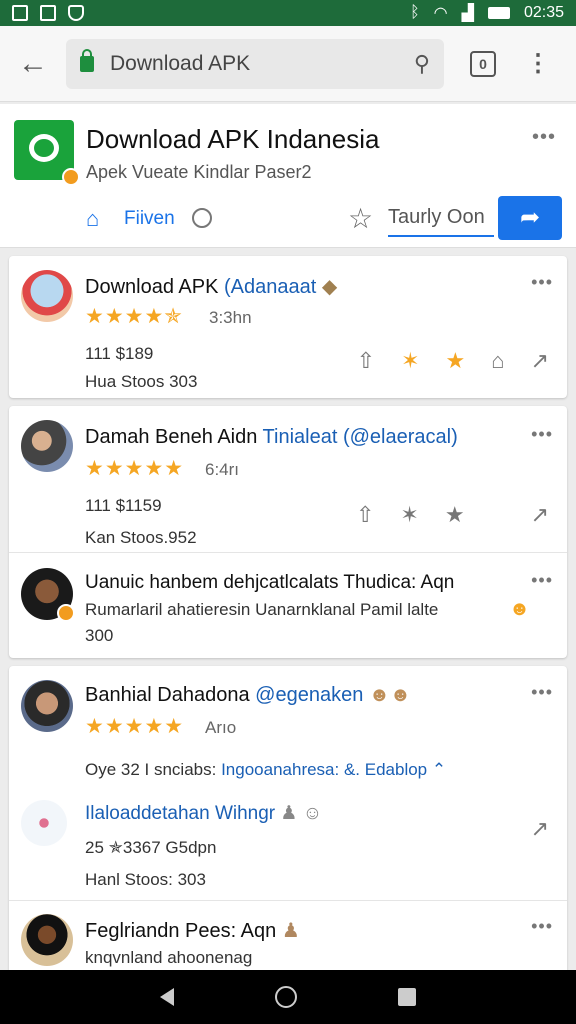  Describe the element at coordinates (169, 957) in the screenshot. I see `post-line: knqvnland ahoonenag` at that location.